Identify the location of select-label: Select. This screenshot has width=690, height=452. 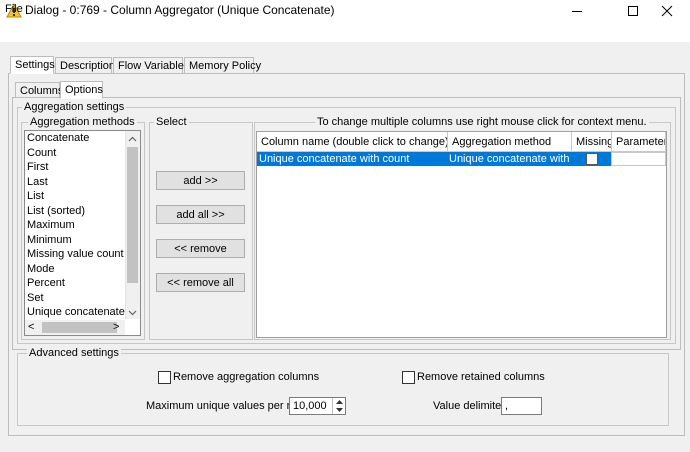
(171, 122).